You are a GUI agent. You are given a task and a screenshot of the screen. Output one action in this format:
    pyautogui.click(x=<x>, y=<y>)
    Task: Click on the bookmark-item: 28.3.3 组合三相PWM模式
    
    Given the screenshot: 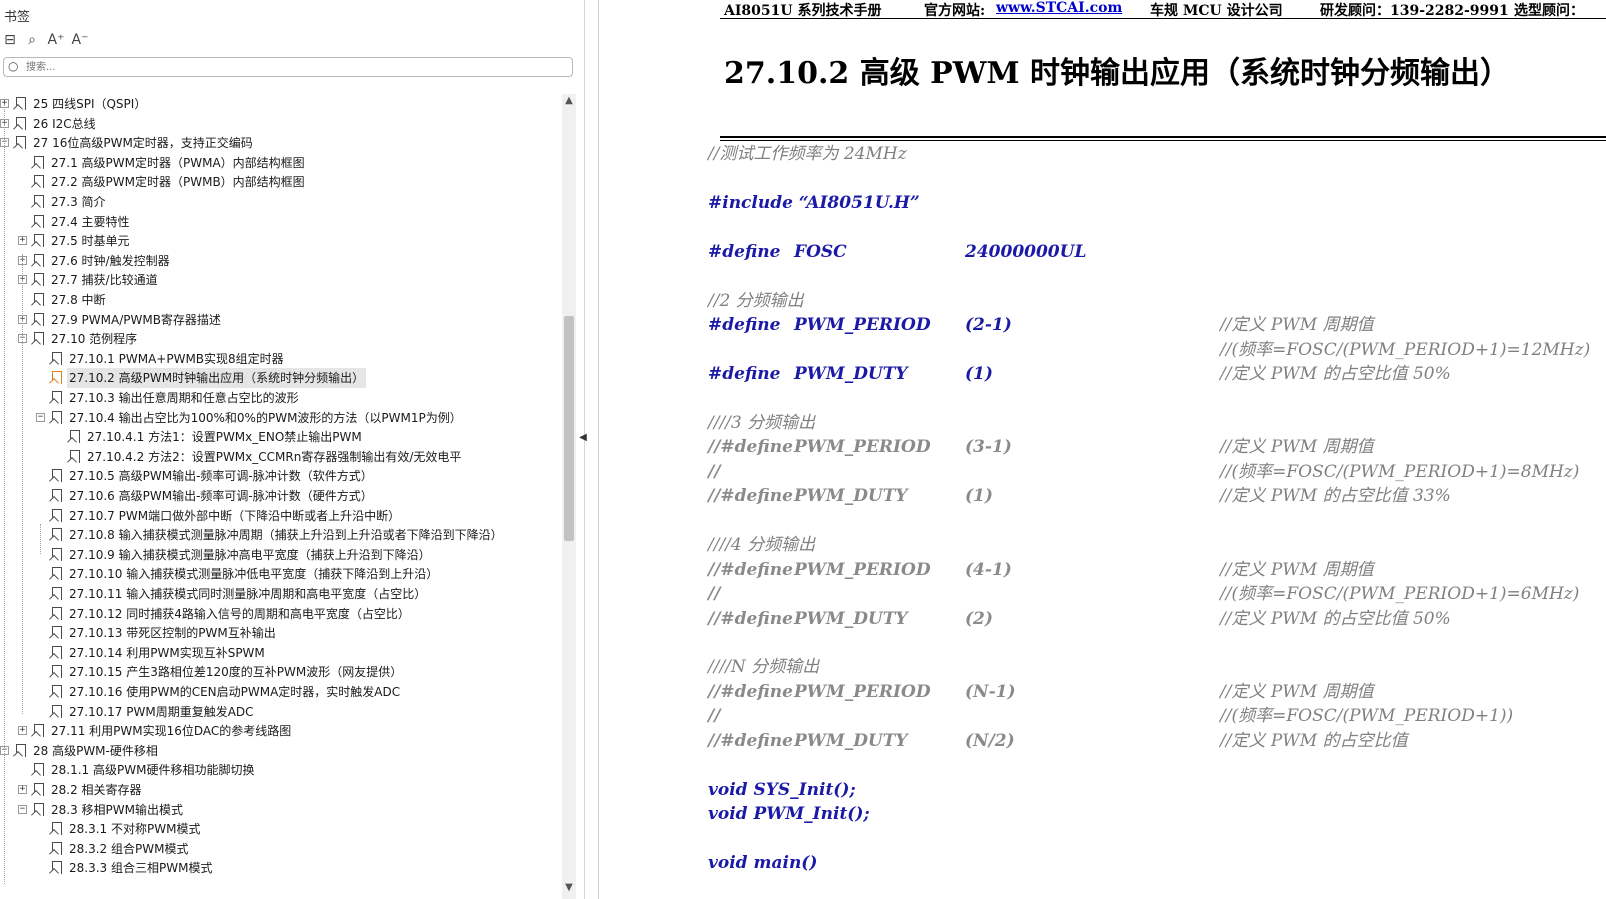 What is the action you would take?
    pyautogui.click(x=281, y=868)
    